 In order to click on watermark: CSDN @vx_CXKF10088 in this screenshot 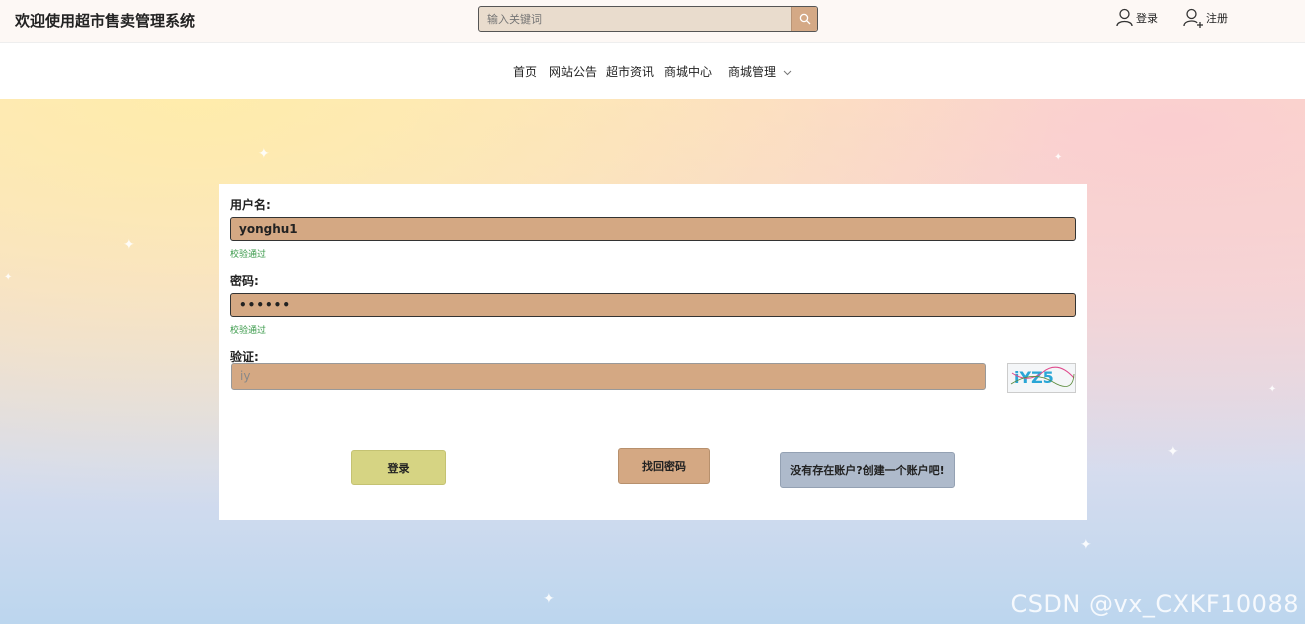, I will do `click(1154, 604)`.